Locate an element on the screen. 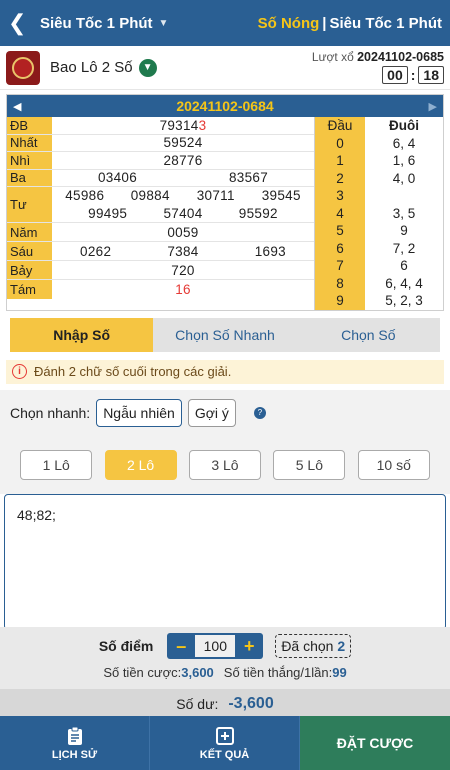 This screenshot has width=450, height=770. prize-value: 28776 is located at coordinates (183, 160).